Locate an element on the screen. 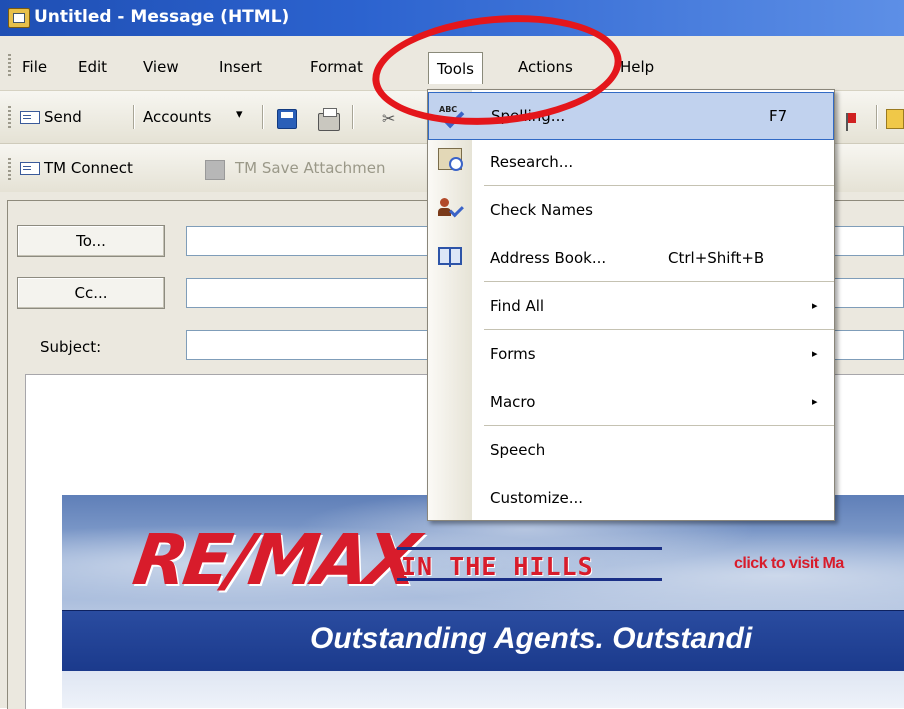 This screenshot has height=709, width=904. options-icon is located at coordinates (895, 119).